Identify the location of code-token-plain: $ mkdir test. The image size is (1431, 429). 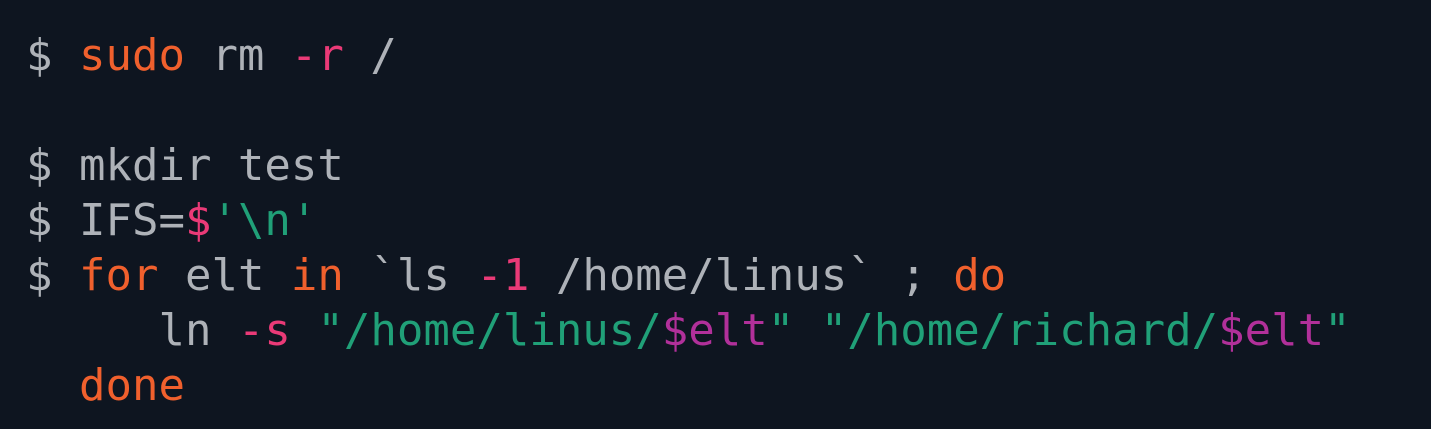
(185, 165).